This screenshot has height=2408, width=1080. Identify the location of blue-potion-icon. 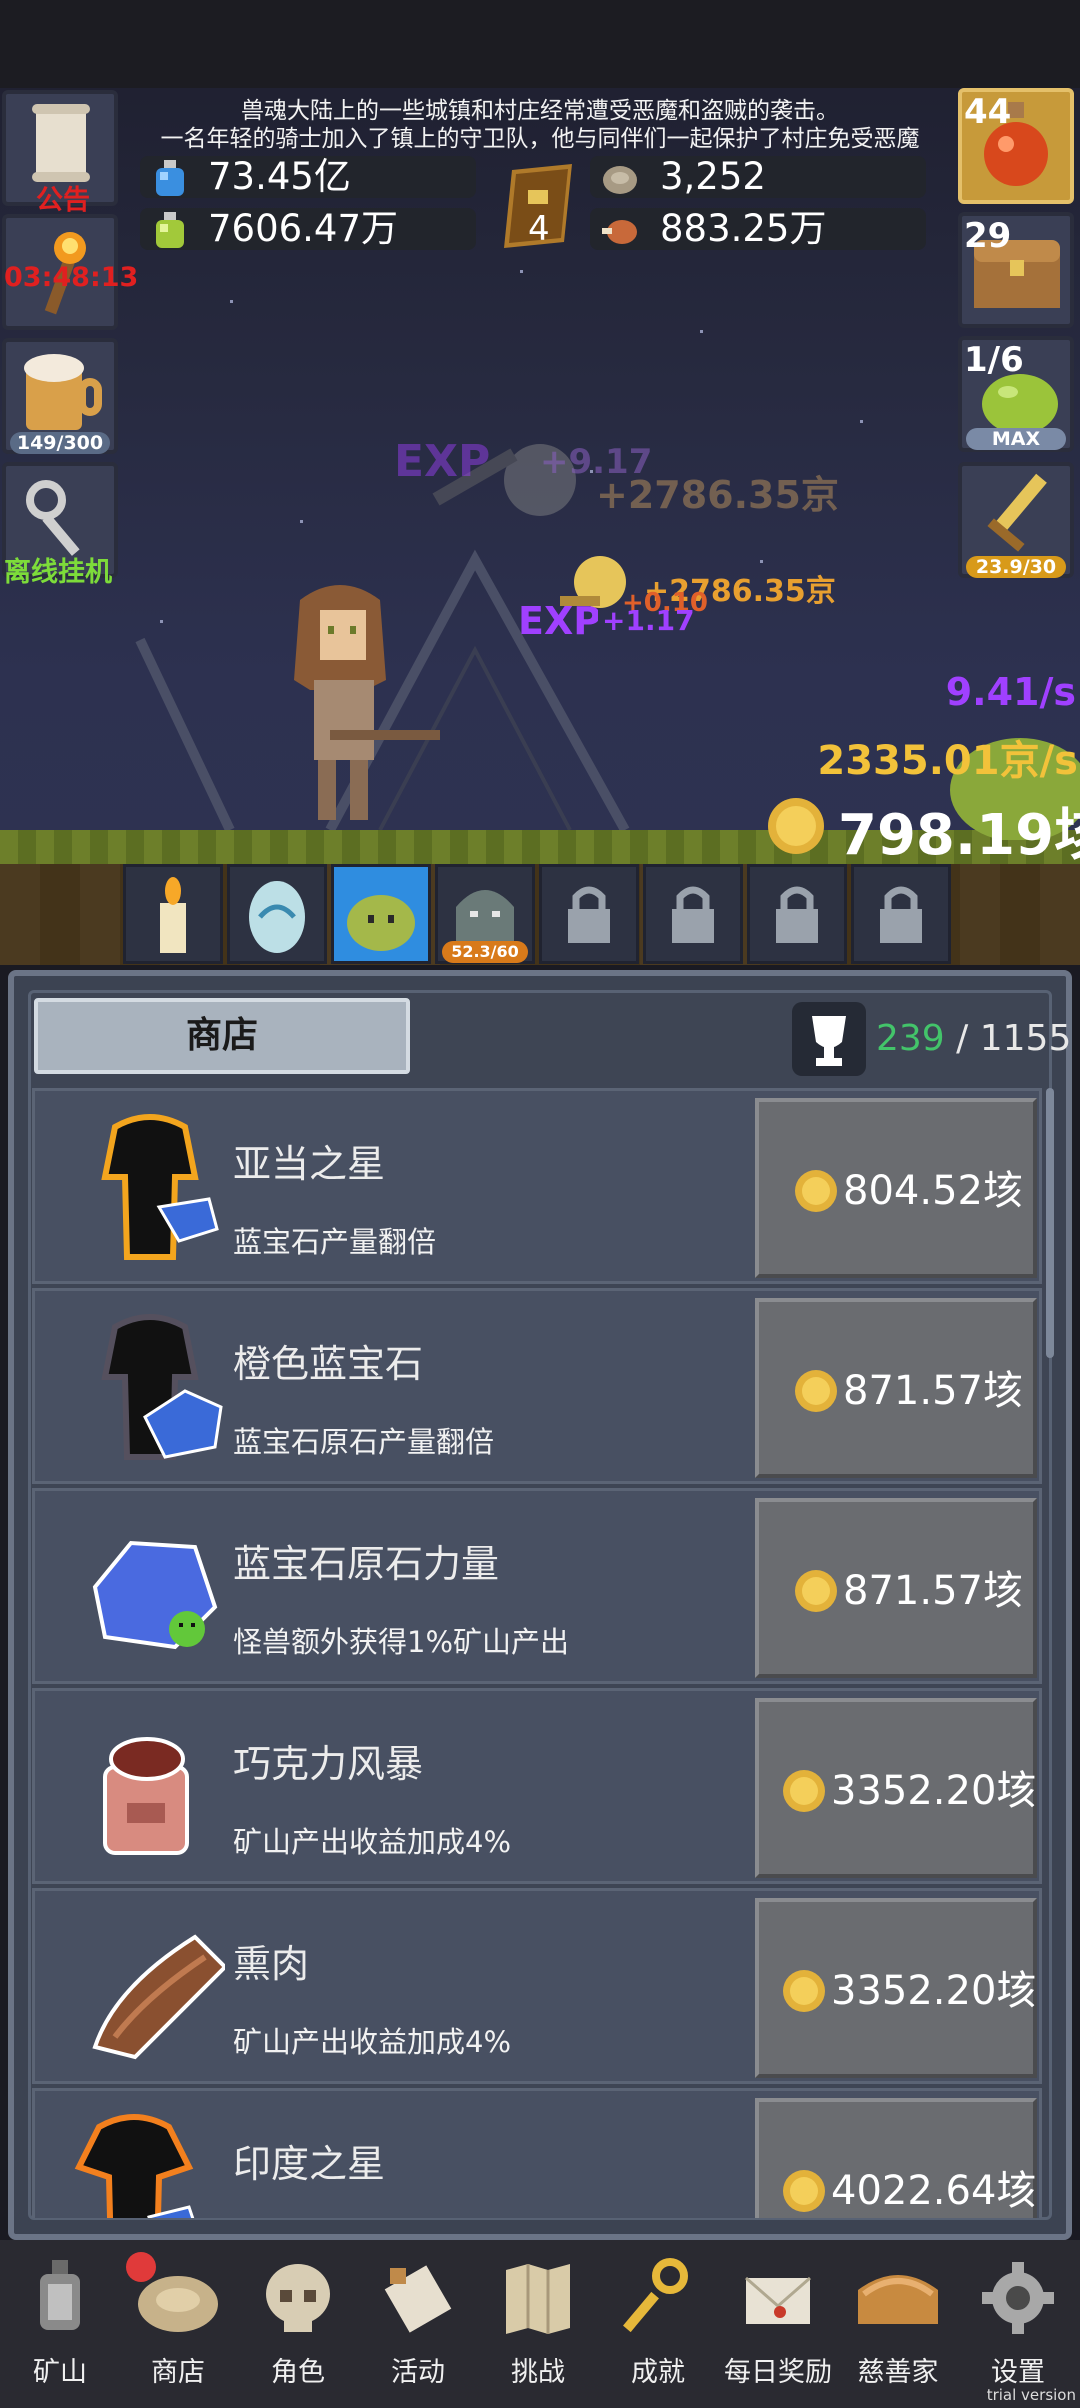
(170, 178).